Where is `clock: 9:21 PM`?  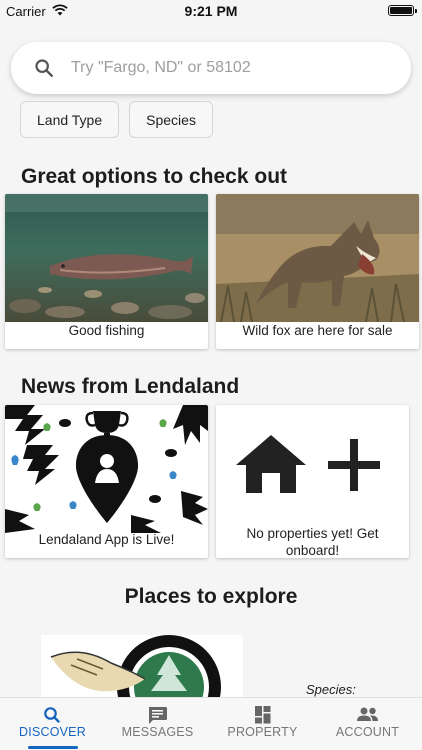
clock: 9:21 PM is located at coordinates (211, 11).